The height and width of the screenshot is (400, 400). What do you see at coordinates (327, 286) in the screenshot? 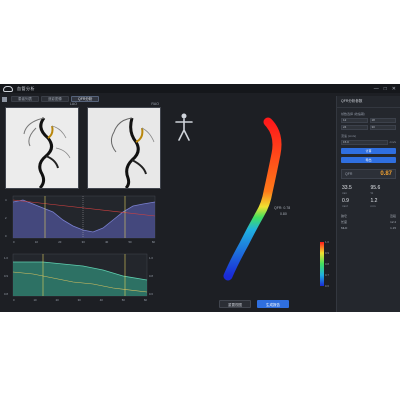
I see `color-scale-tick: 0.6` at bounding box center [327, 286].